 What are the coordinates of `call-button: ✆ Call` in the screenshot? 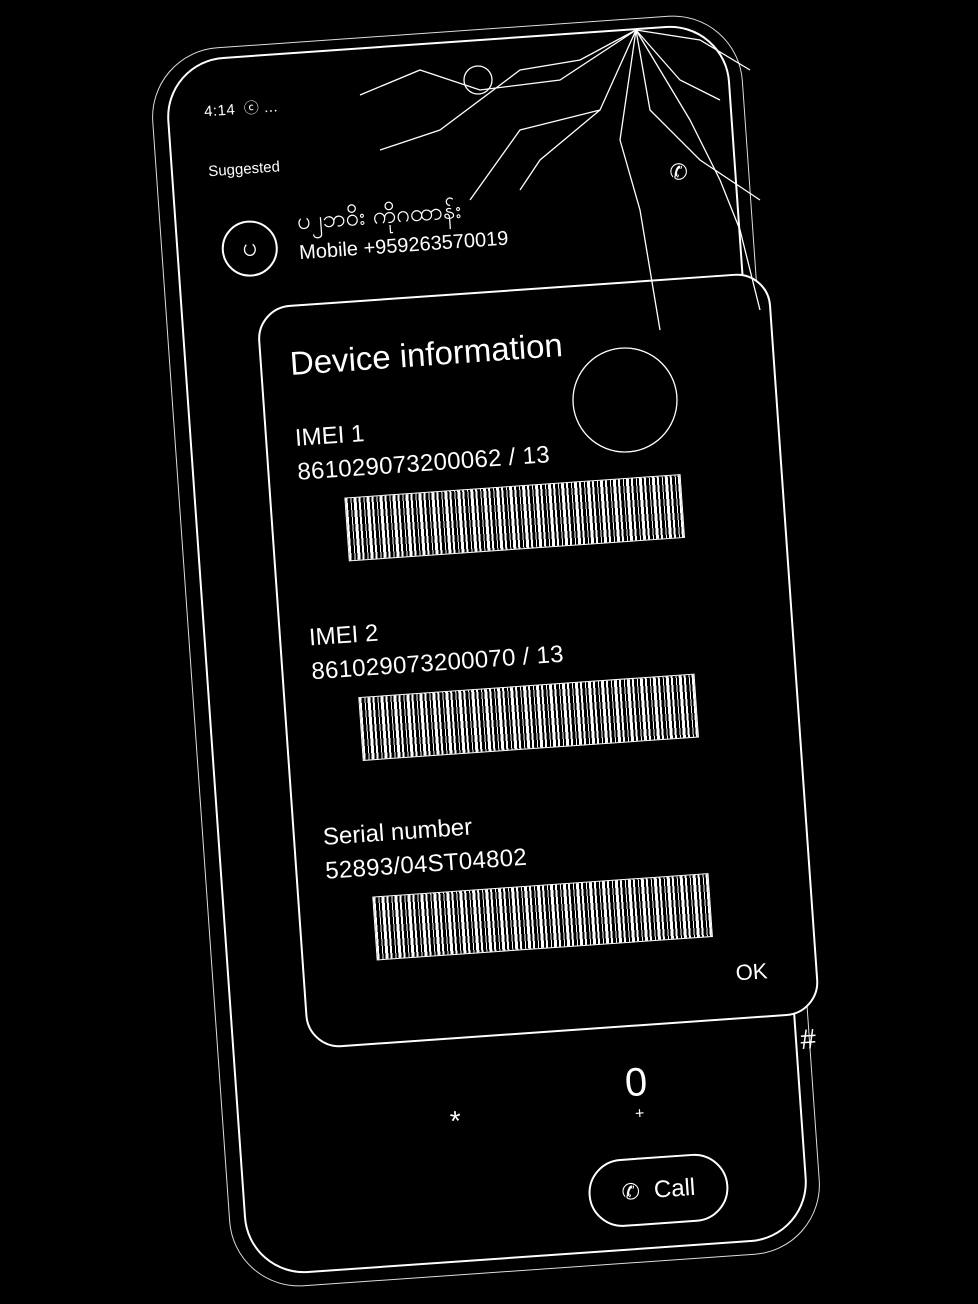 It's located at (658, 1190).